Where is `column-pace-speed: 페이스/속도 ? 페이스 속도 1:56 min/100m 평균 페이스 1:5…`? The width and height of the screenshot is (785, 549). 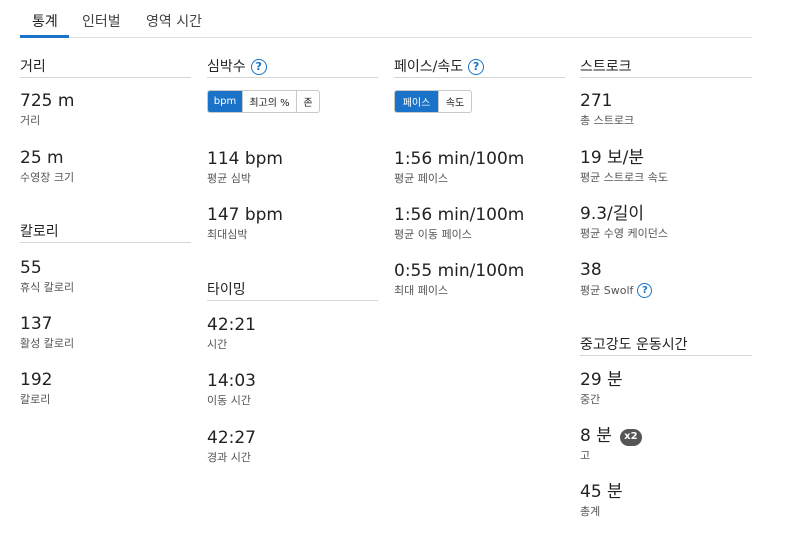
column-pace-speed: 페이스/속도 ? 페이스 속도 1:56 min/100m 평균 페이스 1:5… is located at coordinates (479, 186).